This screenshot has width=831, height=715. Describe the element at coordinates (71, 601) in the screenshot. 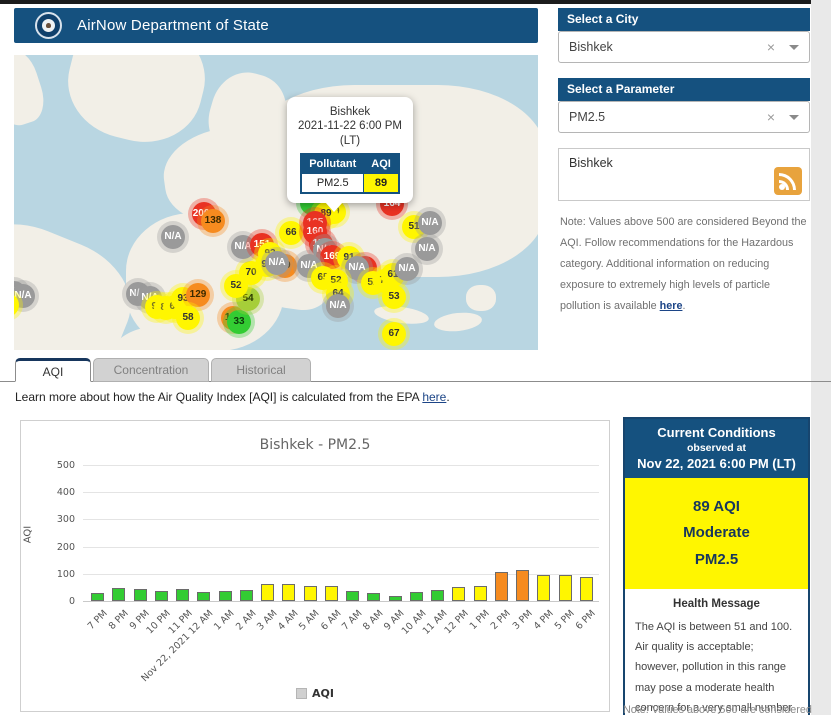

I see `y-tick-0: 0` at that location.